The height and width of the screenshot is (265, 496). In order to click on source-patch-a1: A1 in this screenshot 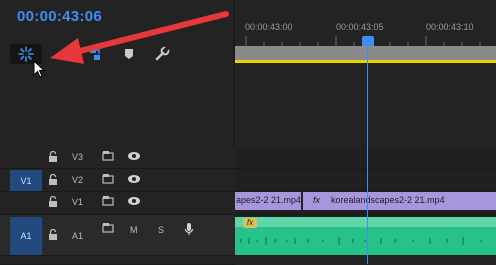, I will do `click(26, 236)`.